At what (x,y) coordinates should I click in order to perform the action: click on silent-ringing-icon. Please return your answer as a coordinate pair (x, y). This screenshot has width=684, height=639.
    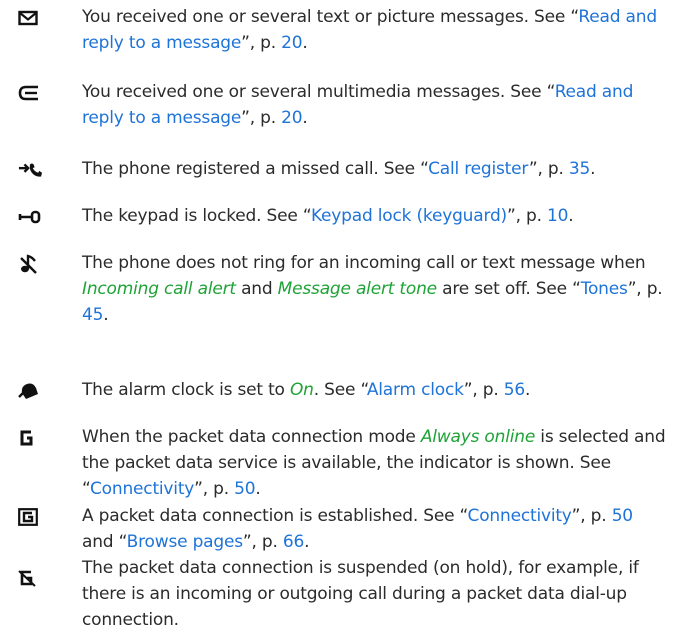
    Looking at the image, I should click on (30, 264).